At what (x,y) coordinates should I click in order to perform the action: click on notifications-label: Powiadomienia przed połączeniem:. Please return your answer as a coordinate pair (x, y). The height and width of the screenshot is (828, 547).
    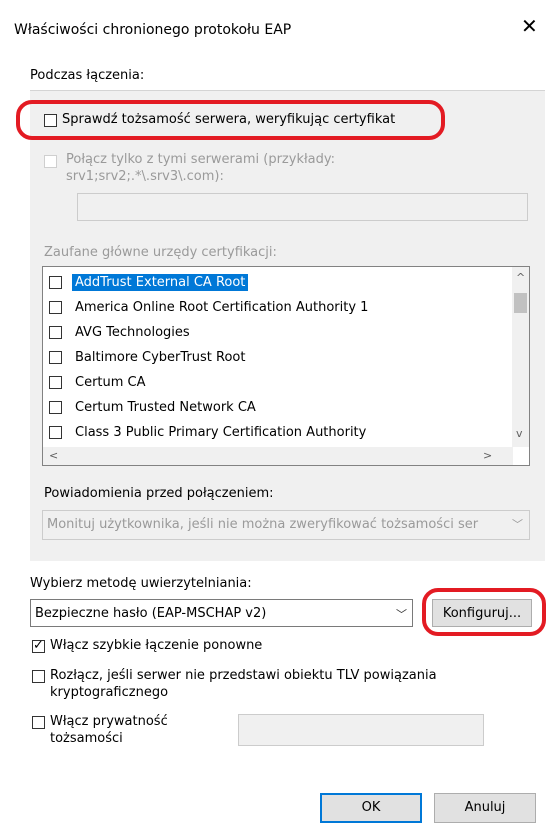
    Looking at the image, I should click on (159, 493).